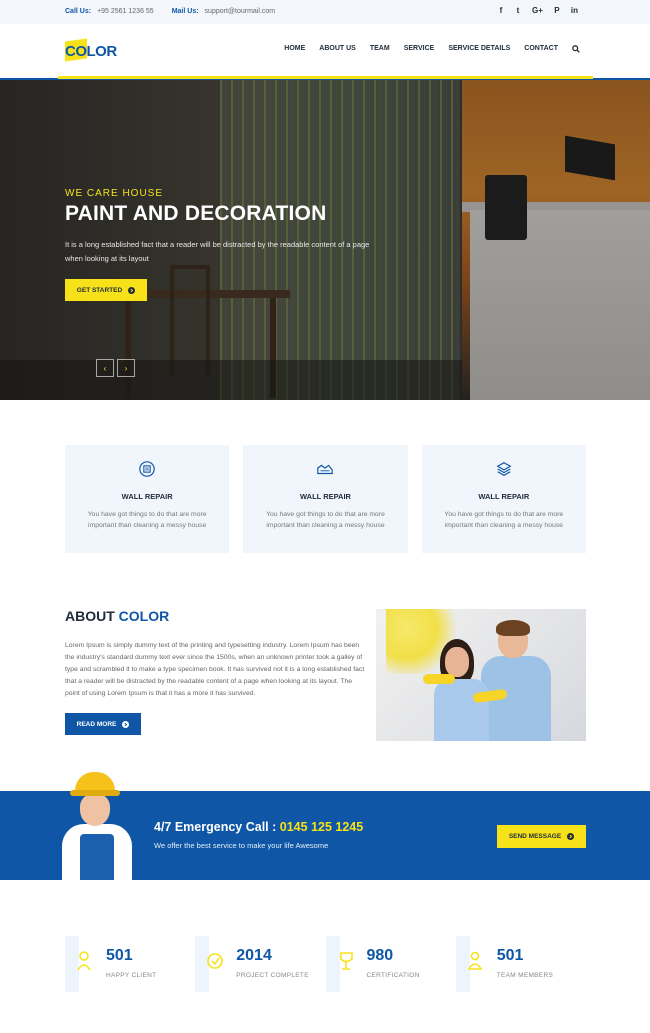  I want to click on nav-home: HOME, so click(294, 50).